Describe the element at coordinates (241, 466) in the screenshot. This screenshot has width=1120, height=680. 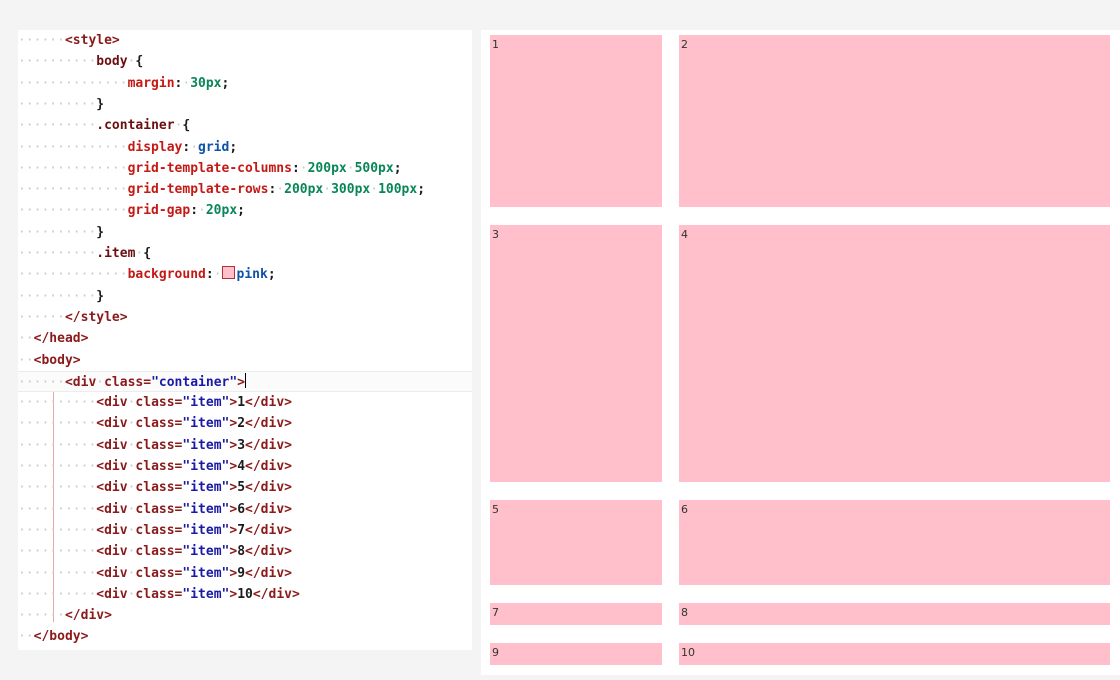
I see `code-token: 4` at that location.